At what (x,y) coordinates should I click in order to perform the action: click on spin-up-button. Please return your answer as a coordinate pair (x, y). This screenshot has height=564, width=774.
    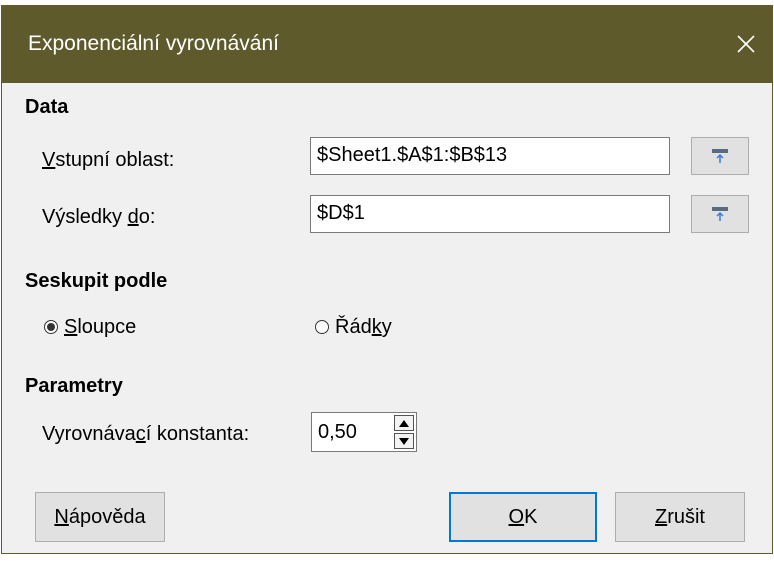
    Looking at the image, I should click on (404, 423).